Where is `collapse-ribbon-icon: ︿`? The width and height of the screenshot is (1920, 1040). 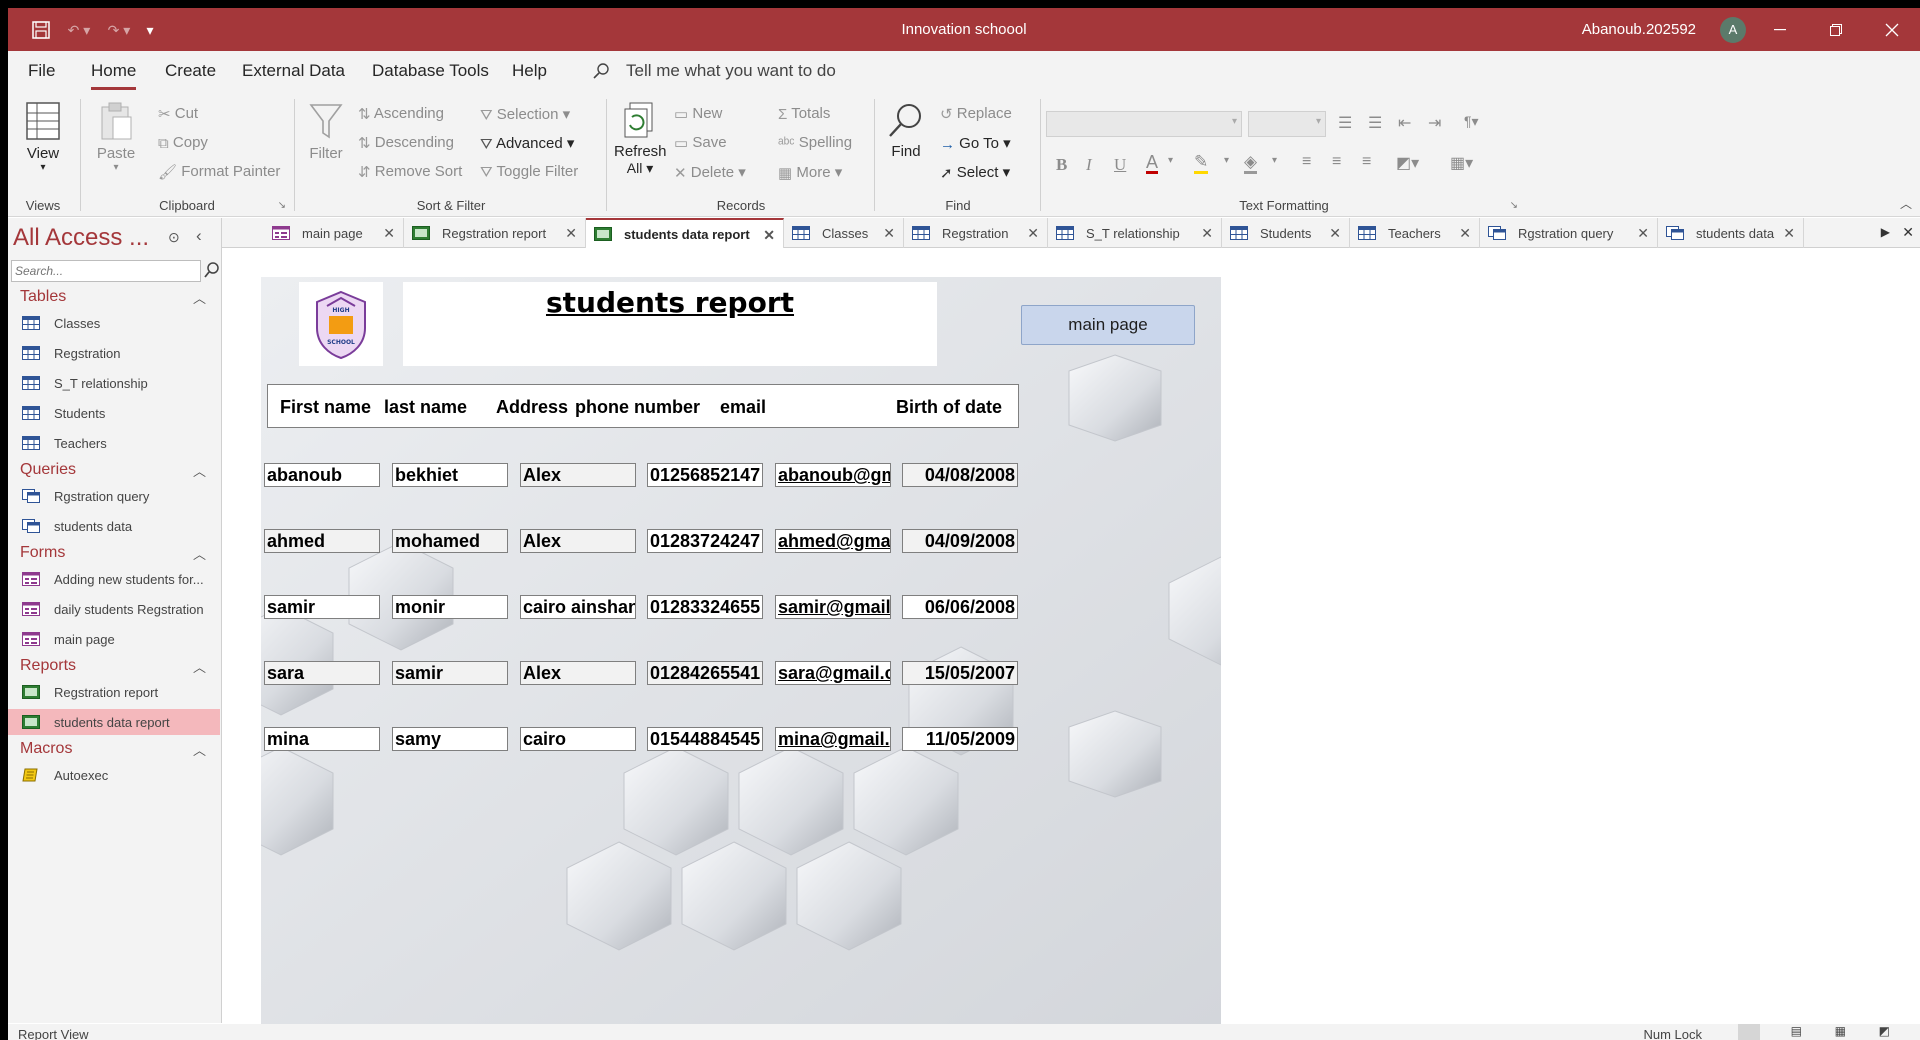
collapse-ribbon-icon: ︿ is located at coordinates (1906, 203).